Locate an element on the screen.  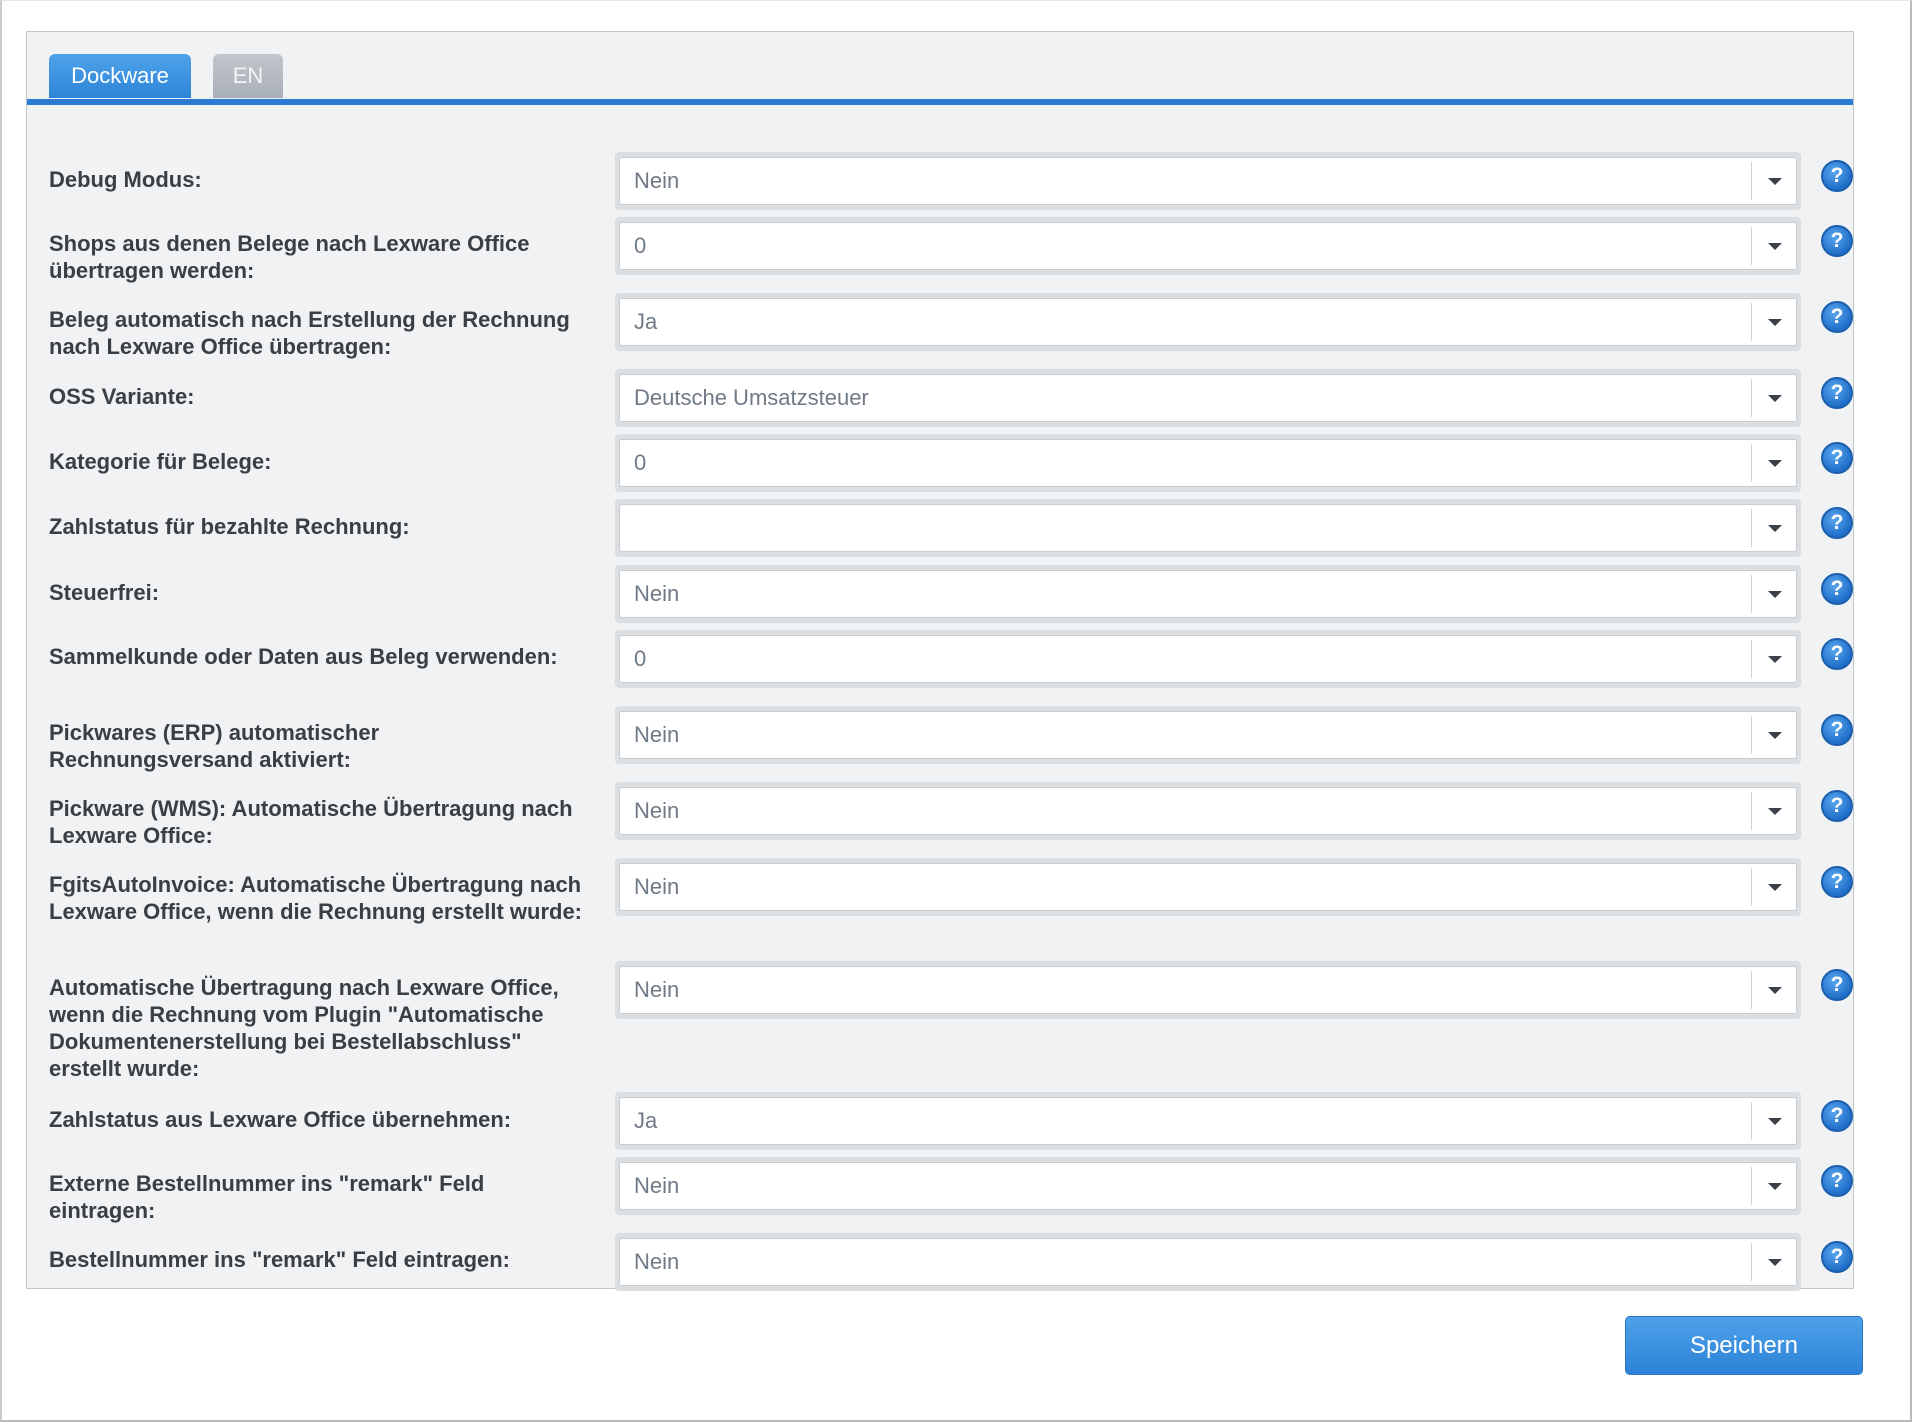
tab-dockware: Dockware is located at coordinates (120, 76).